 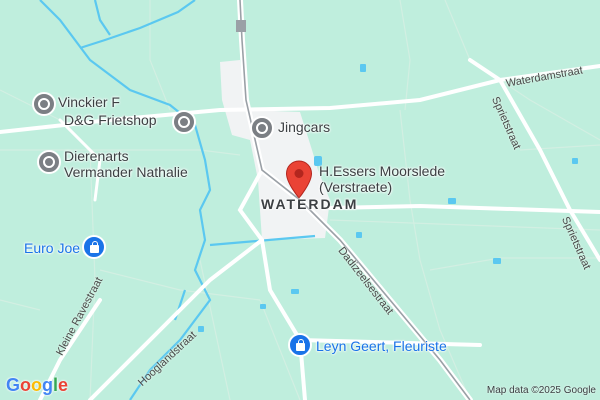 I want to click on poi-label-dierenarts-line1: Dierenarts, so click(x=96, y=156).